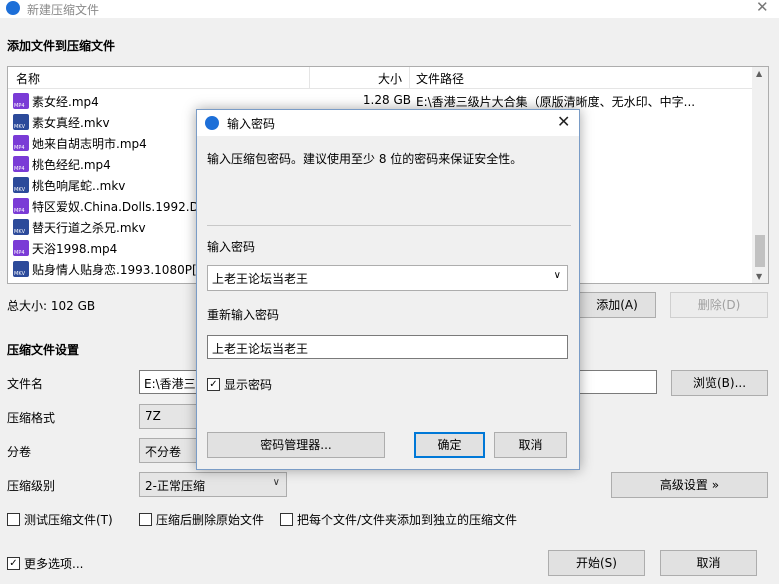 This screenshot has width=779, height=584. What do you see at coordinates (449, 445) in the screenshot?
I see `ok-button: 确定` at bounding box center [449, 445].